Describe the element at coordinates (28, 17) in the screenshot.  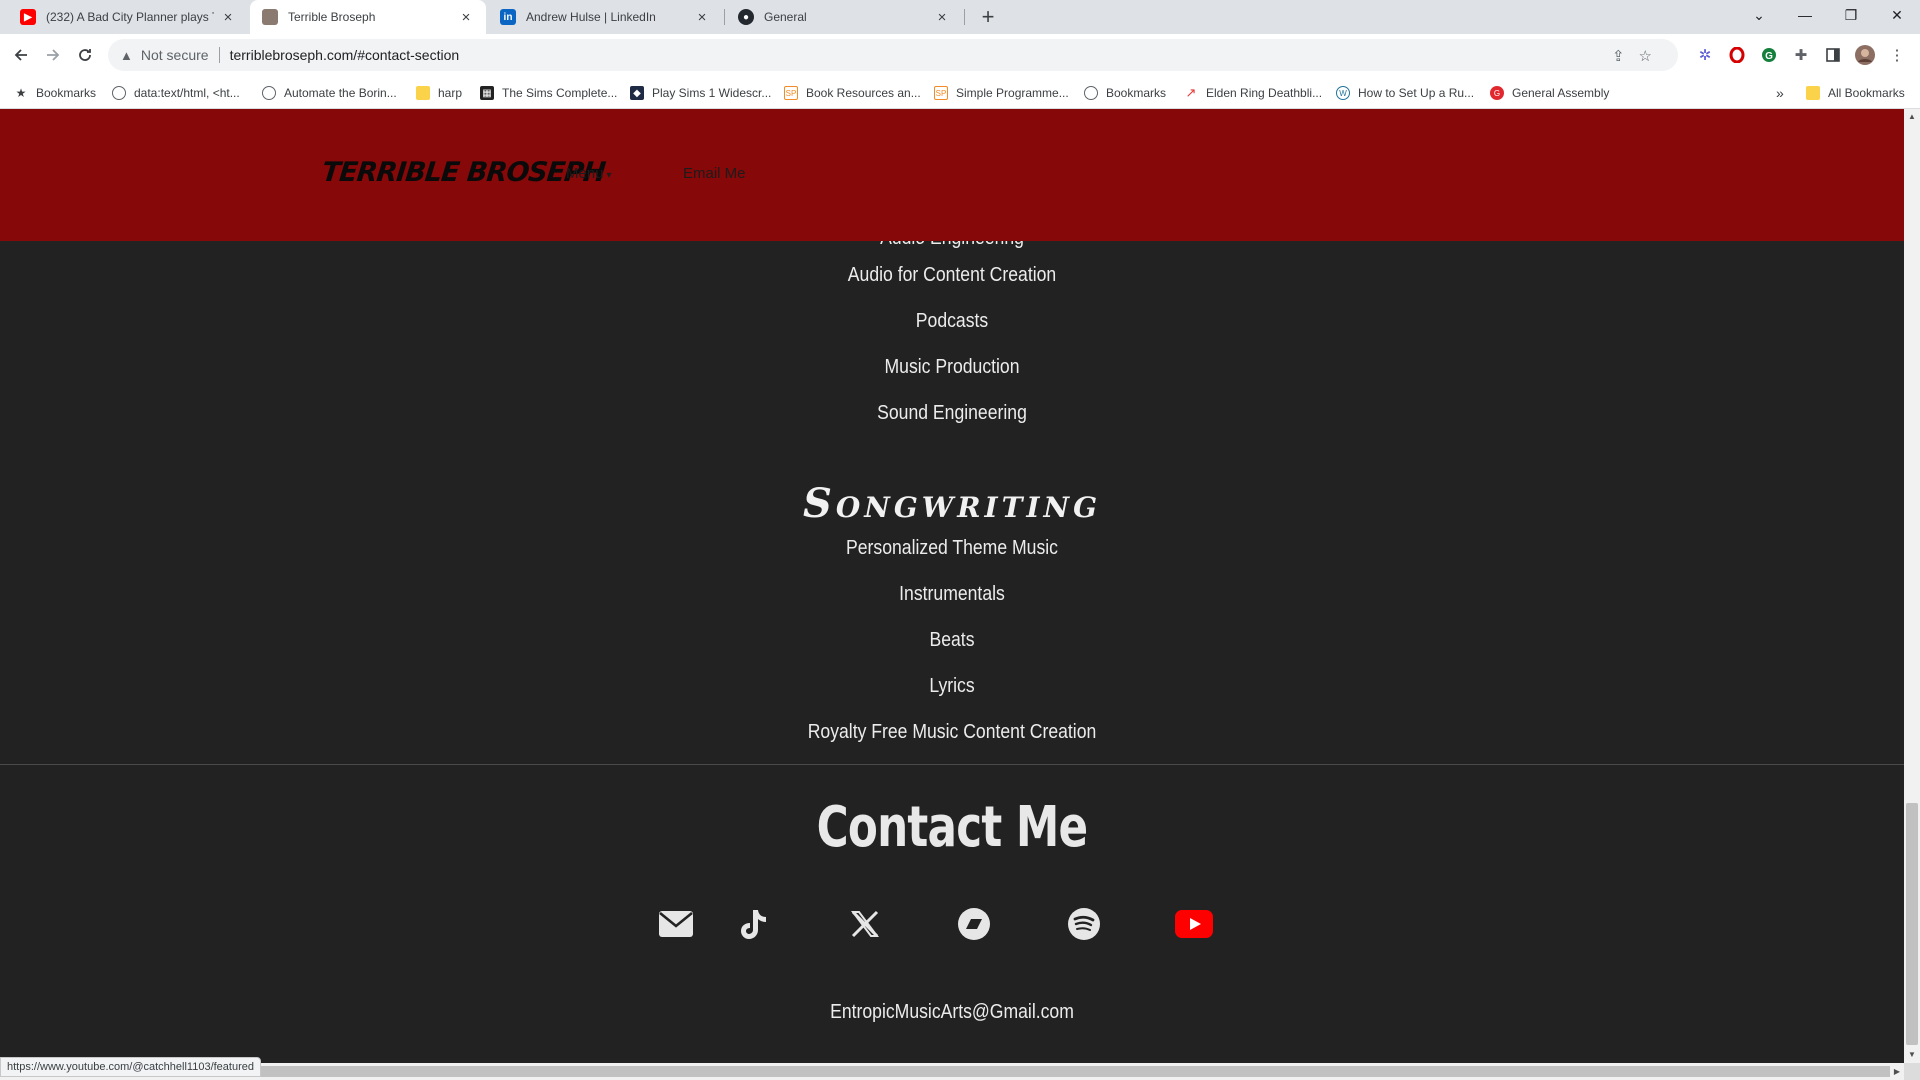
I see `youtube-icon: ▶` at that location.